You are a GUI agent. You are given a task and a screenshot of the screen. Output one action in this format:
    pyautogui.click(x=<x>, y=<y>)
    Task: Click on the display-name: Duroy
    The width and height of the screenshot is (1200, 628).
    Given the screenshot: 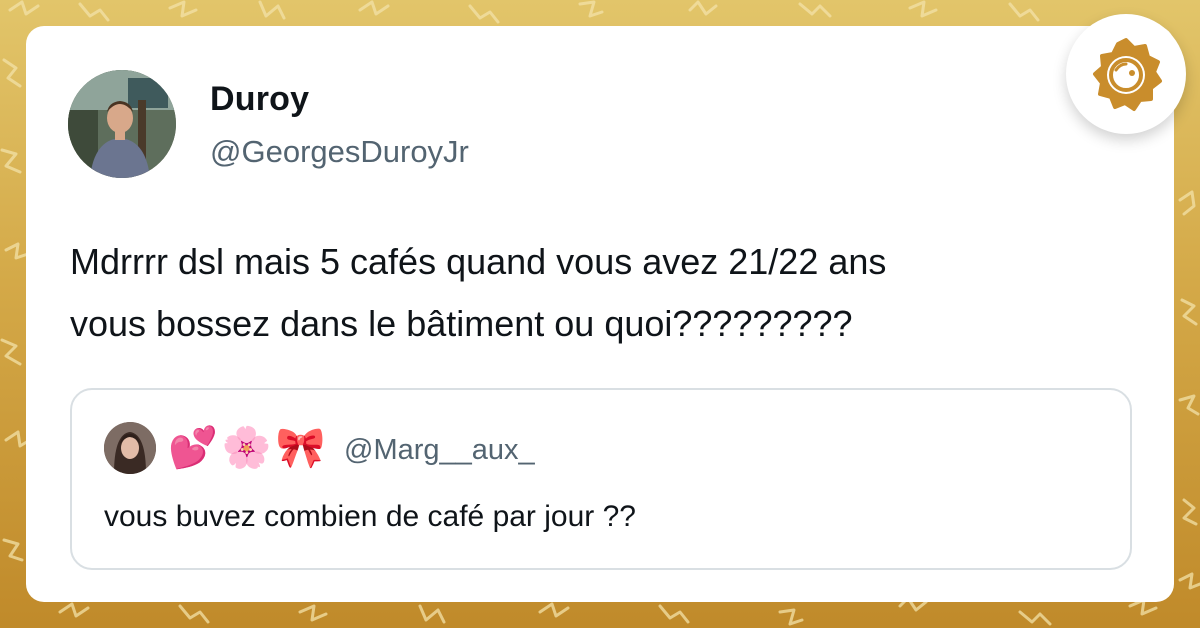 What is the action you would take?
    pyautogui.click(x=259, y=99)
    